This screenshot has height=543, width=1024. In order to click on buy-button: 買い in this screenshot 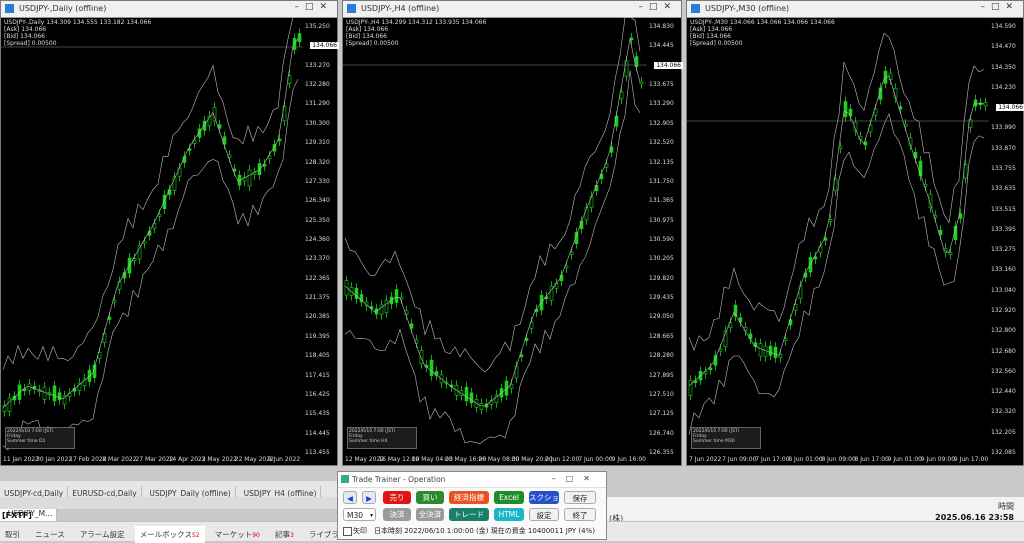, I will do `click(430, 497)`.